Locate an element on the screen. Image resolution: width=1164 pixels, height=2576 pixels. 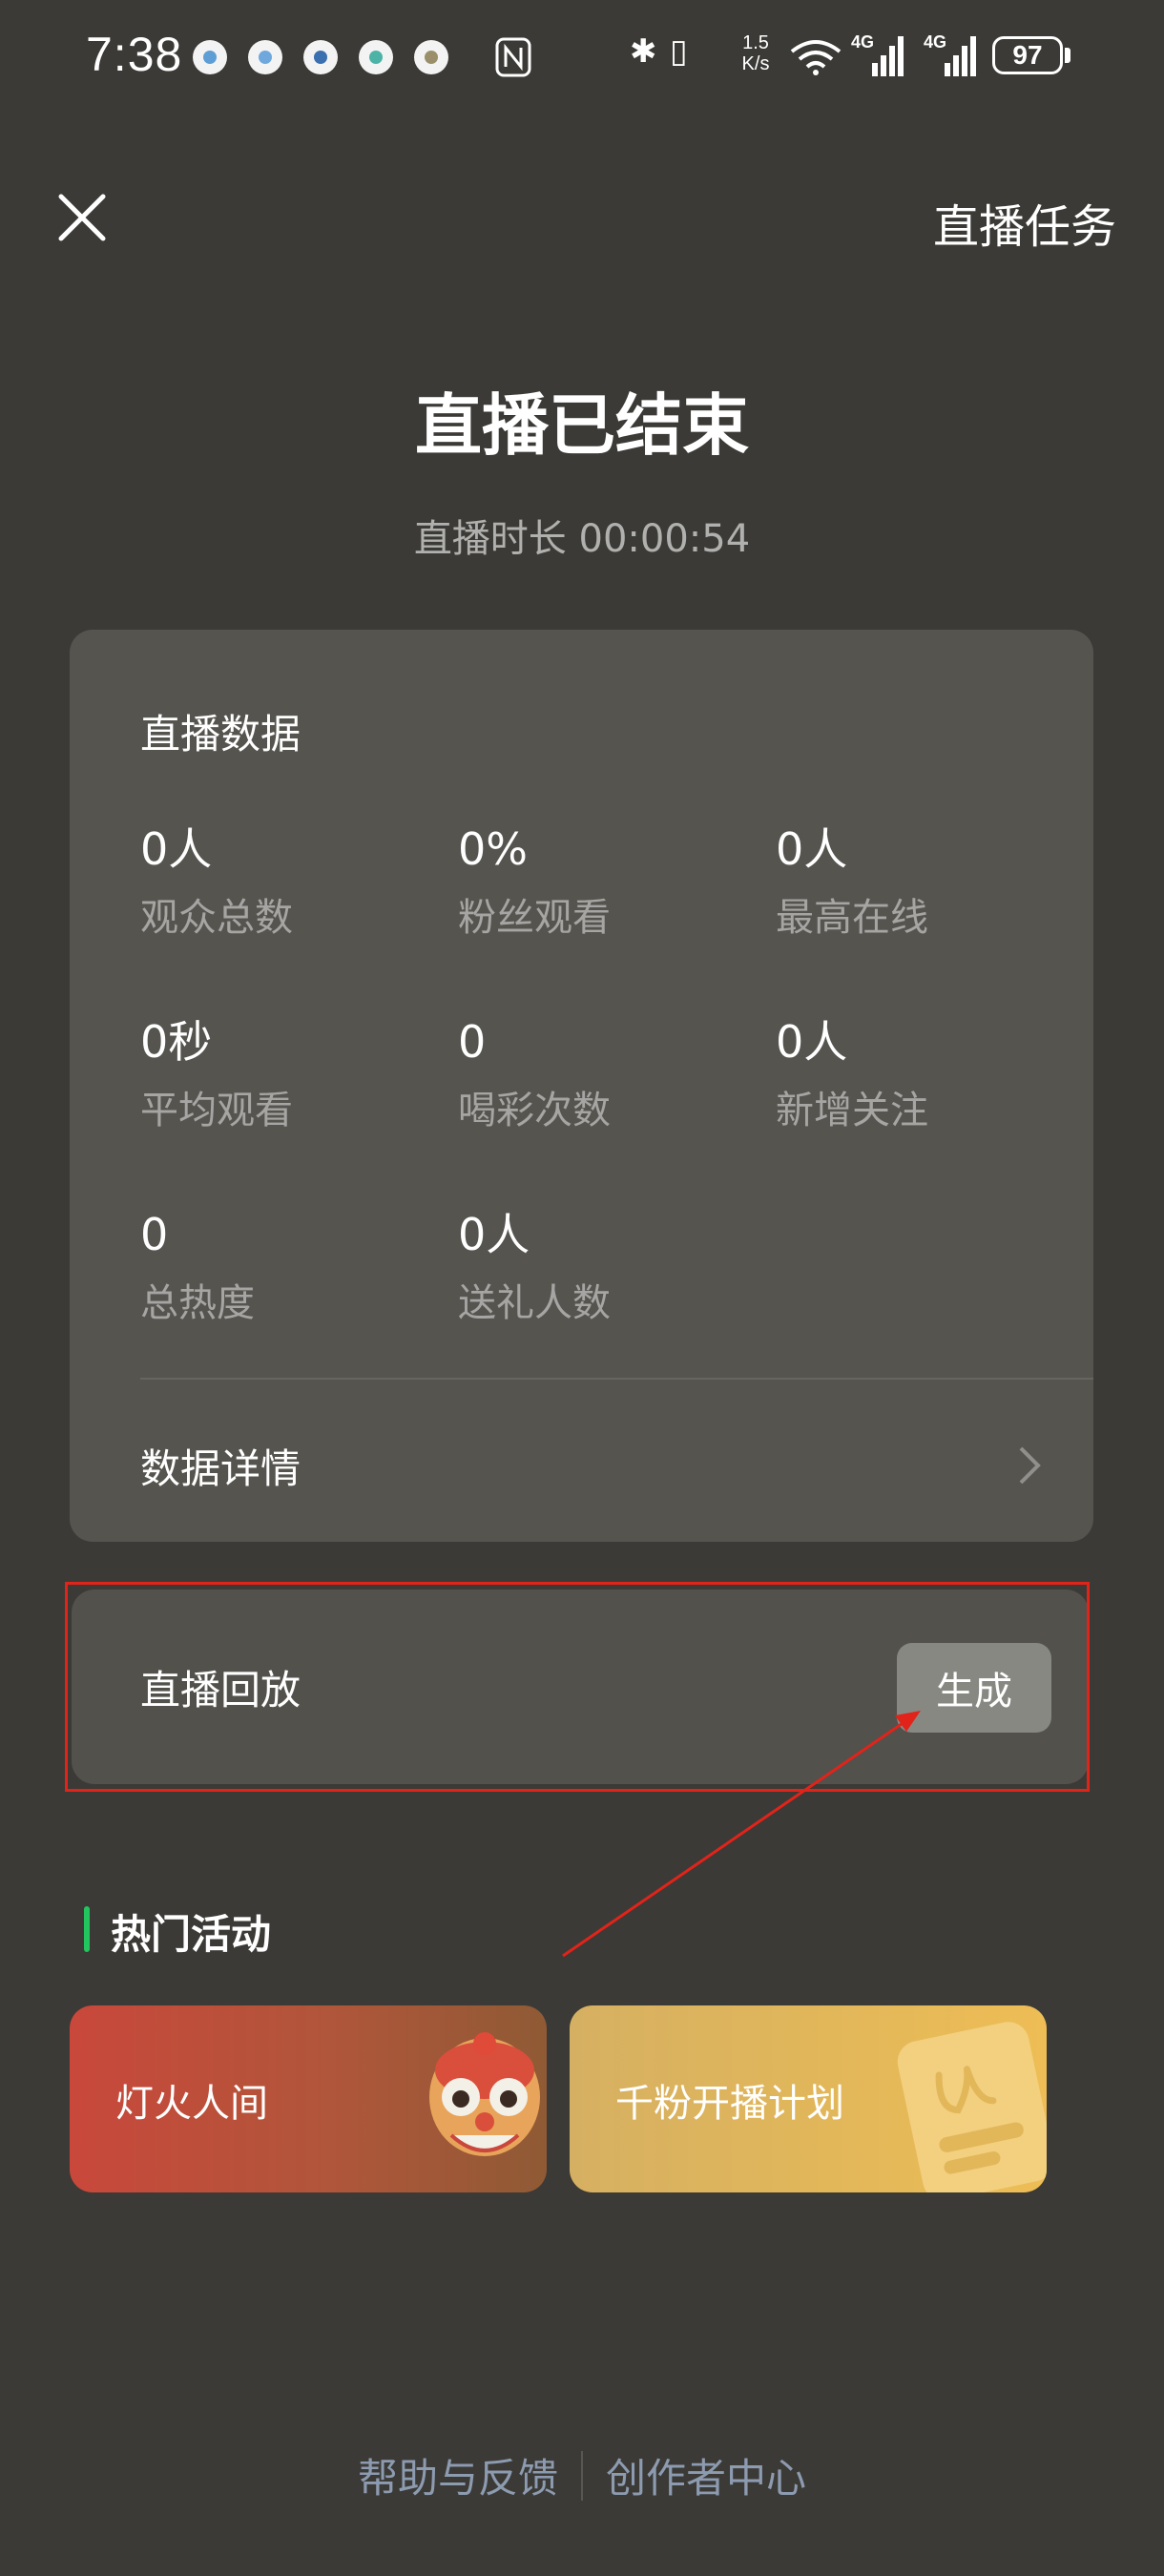
lion-dance-icon is located at coordinates (485, 2094).